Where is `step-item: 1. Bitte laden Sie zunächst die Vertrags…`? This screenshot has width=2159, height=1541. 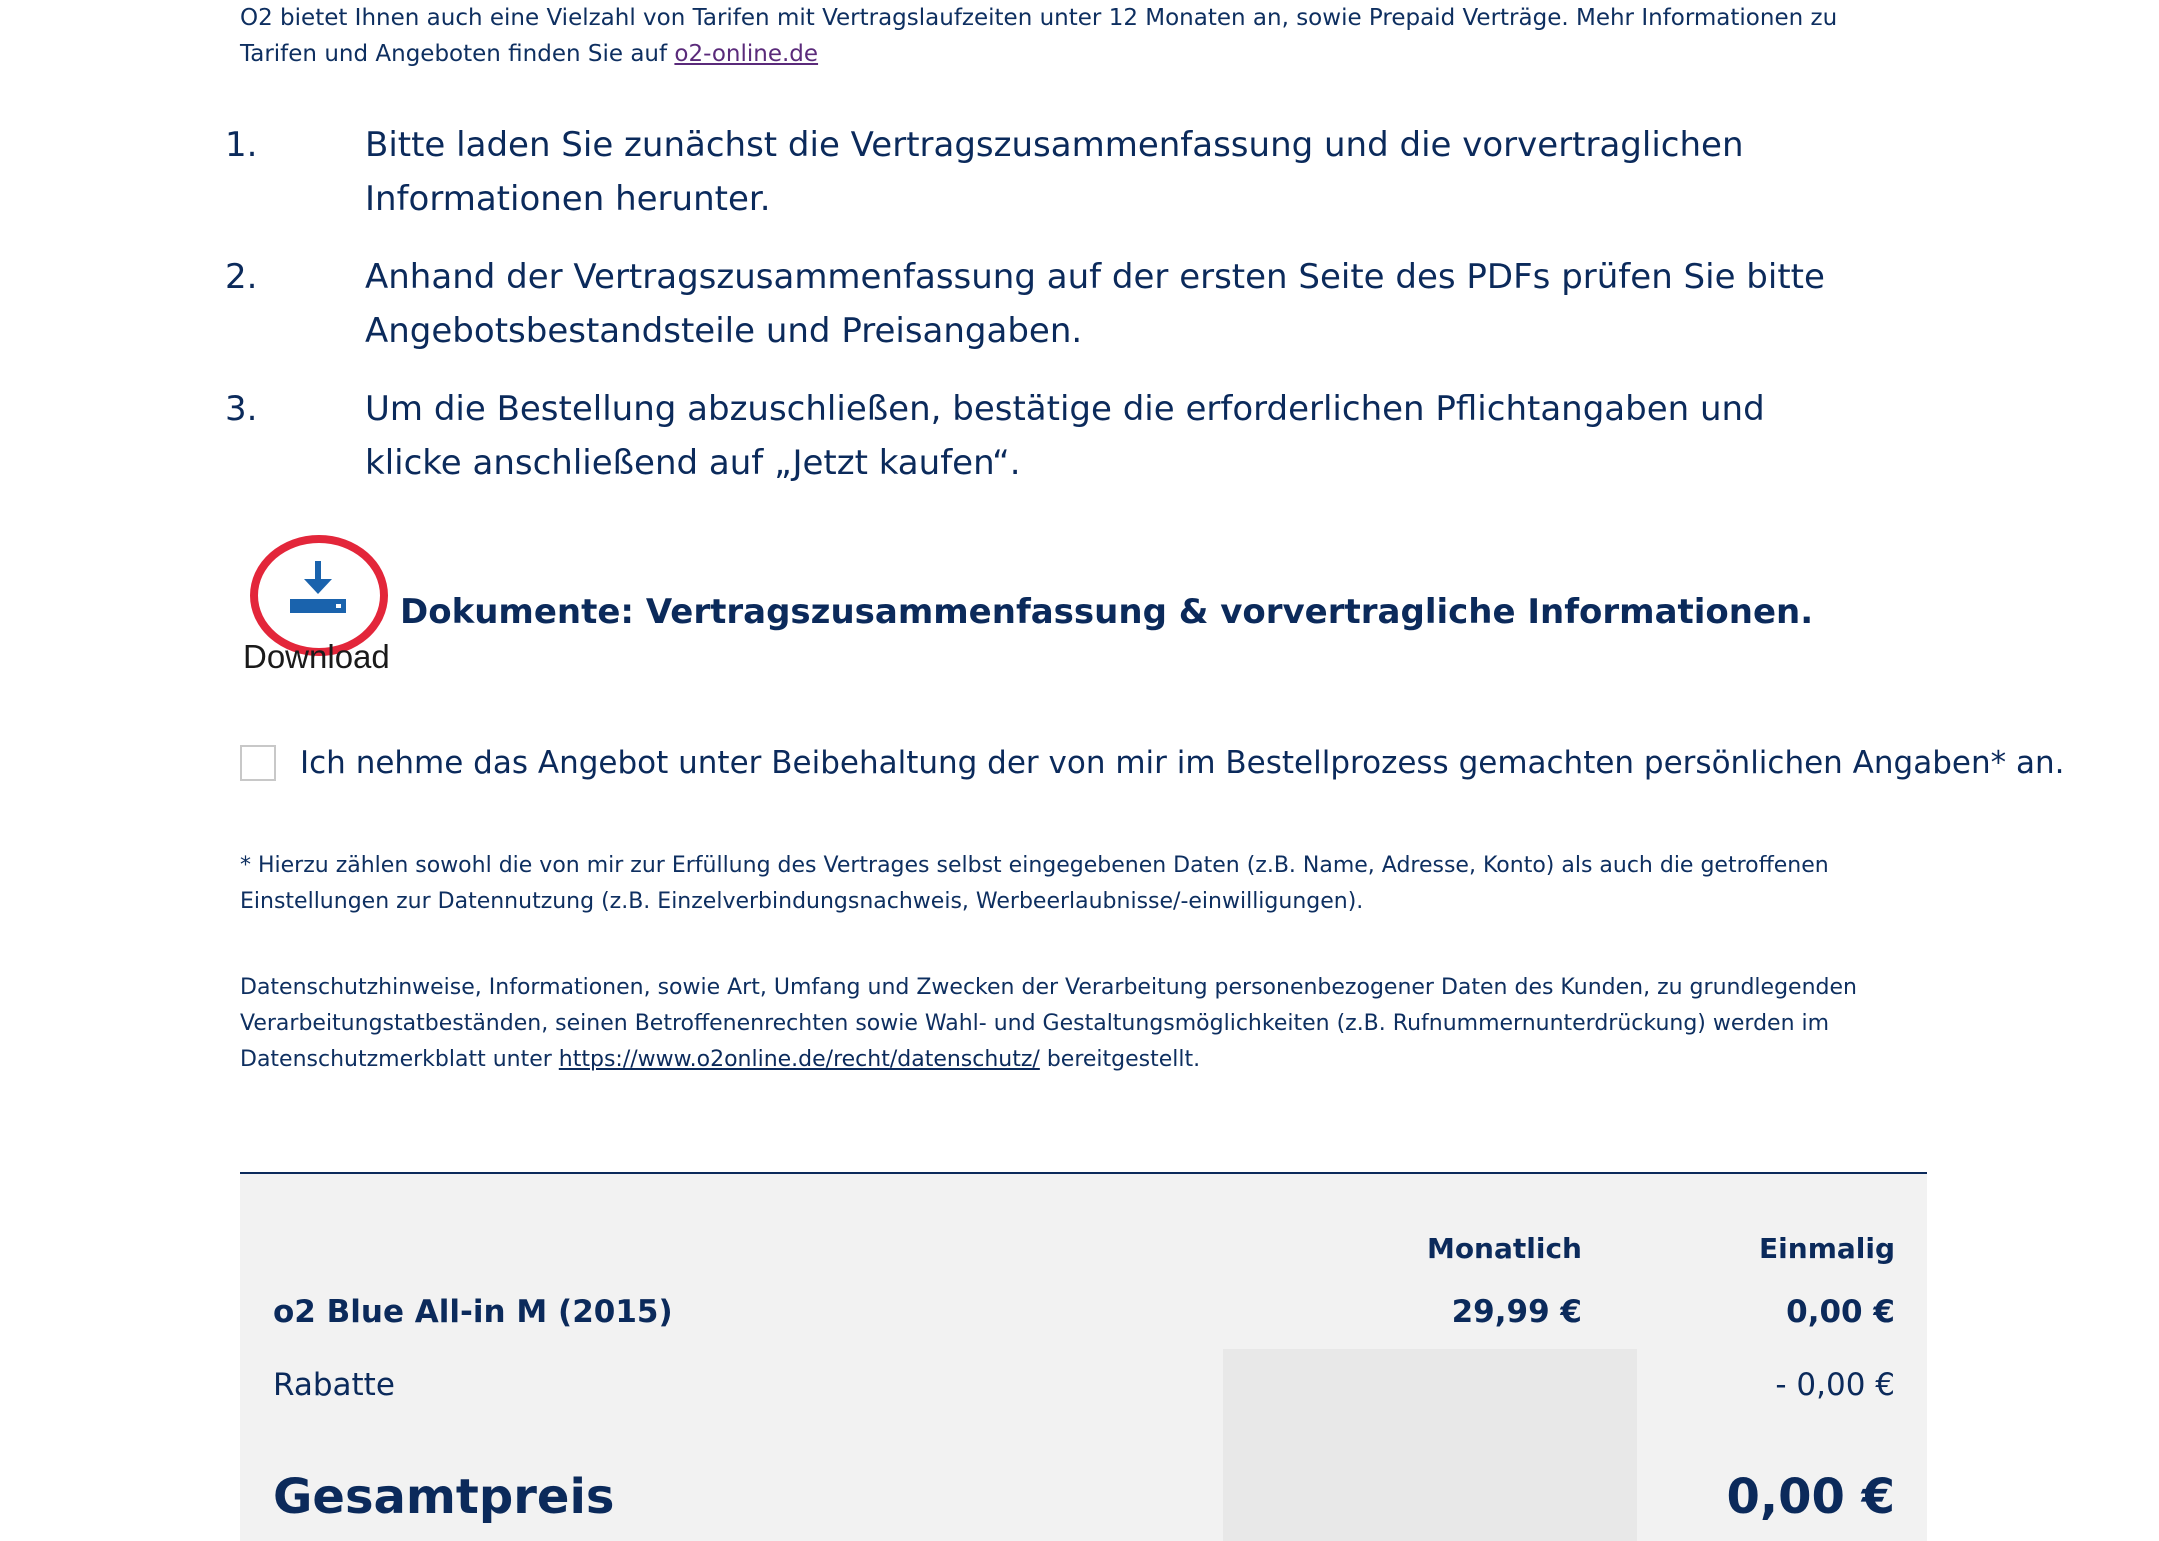
step-item: 1. Bitte laden Sie zunächst die Vertrags… is located at coordinates (1065, 172).